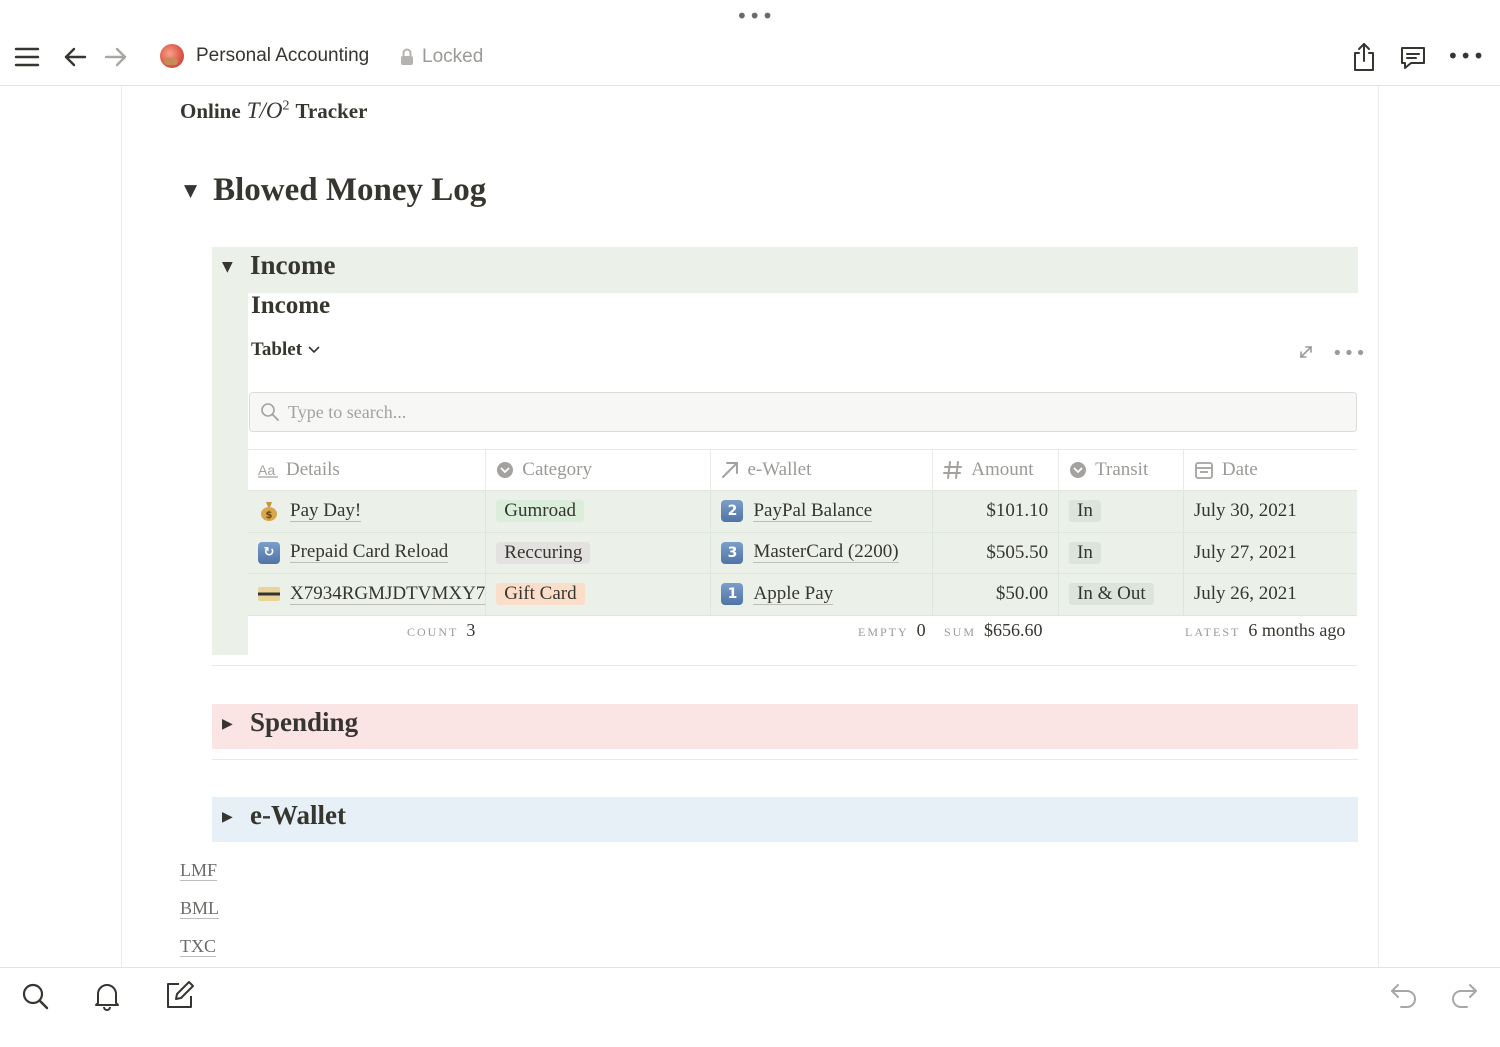 This screenshot has height=1047, width=1500. I want to click on column-header-details: Aa Details, so click(367, 470).